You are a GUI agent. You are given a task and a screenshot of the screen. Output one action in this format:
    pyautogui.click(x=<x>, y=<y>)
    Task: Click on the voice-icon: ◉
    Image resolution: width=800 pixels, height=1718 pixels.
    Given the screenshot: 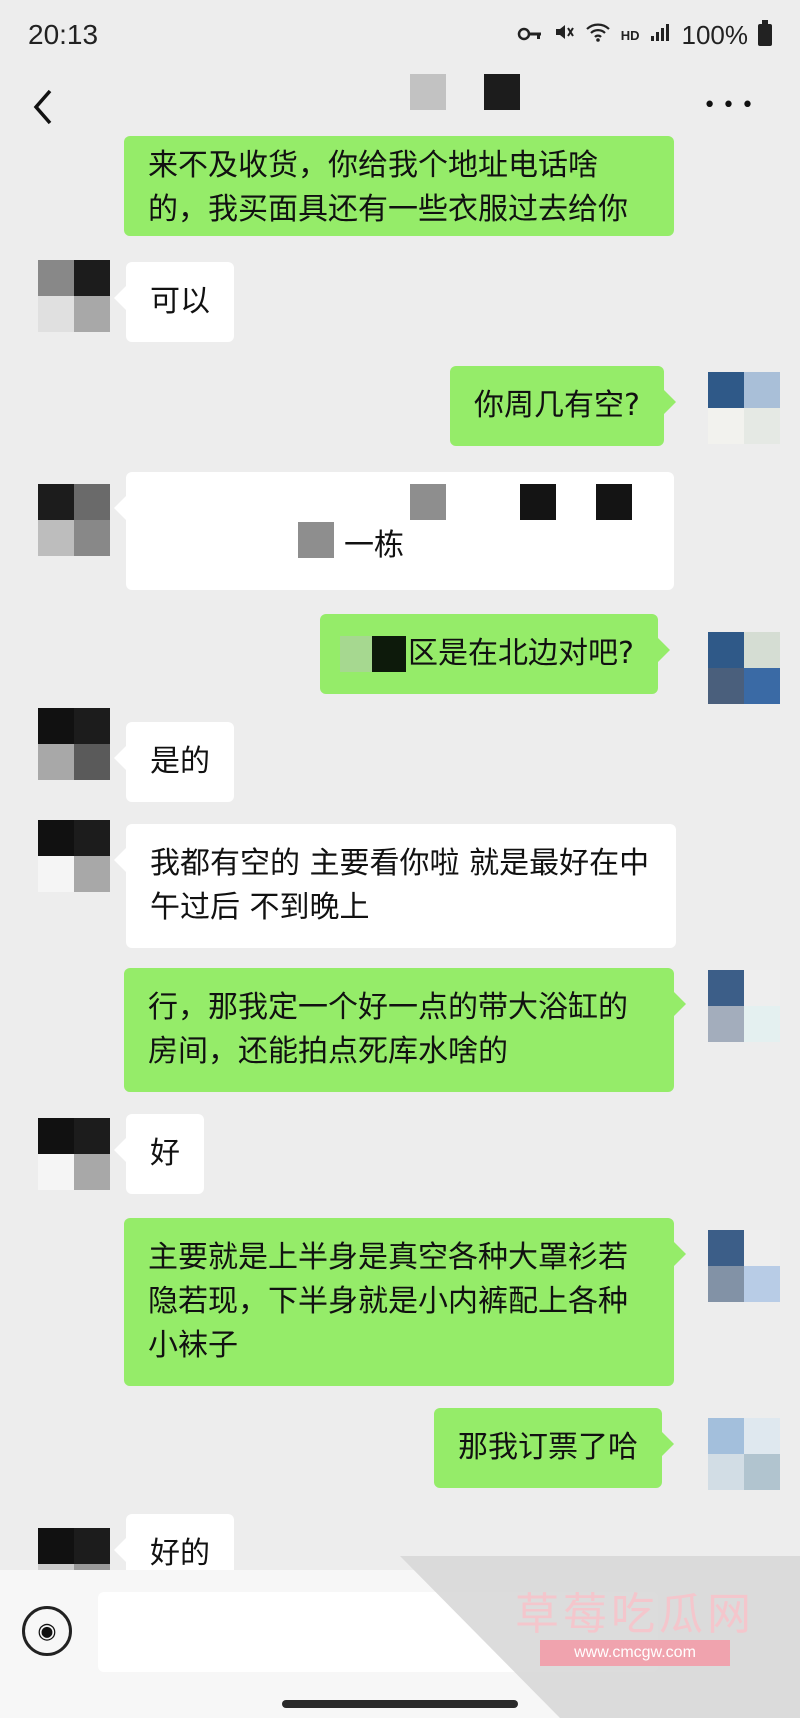 What is the action you would take?
    pyautogui.click(x=47, y=1631)
    